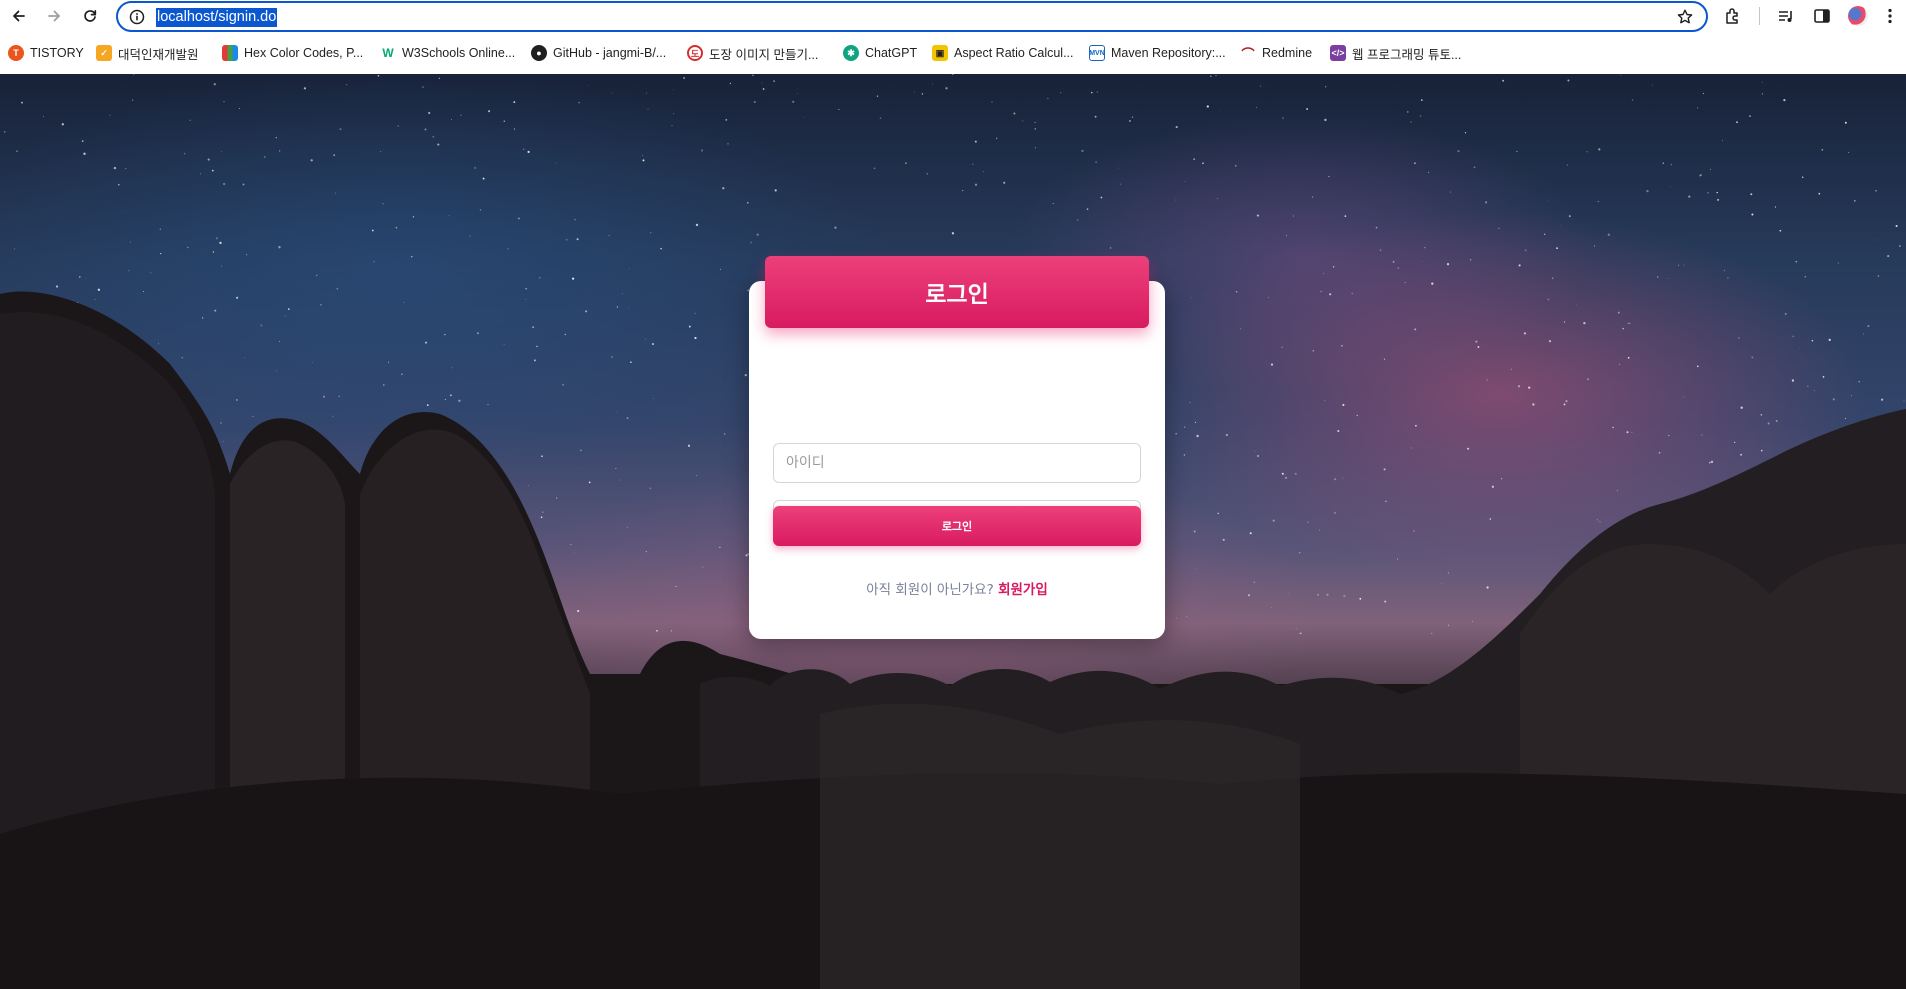 The width and height of the screenshot is (1906, 989). I want to click on hex-color-icon, so click(230, 53).